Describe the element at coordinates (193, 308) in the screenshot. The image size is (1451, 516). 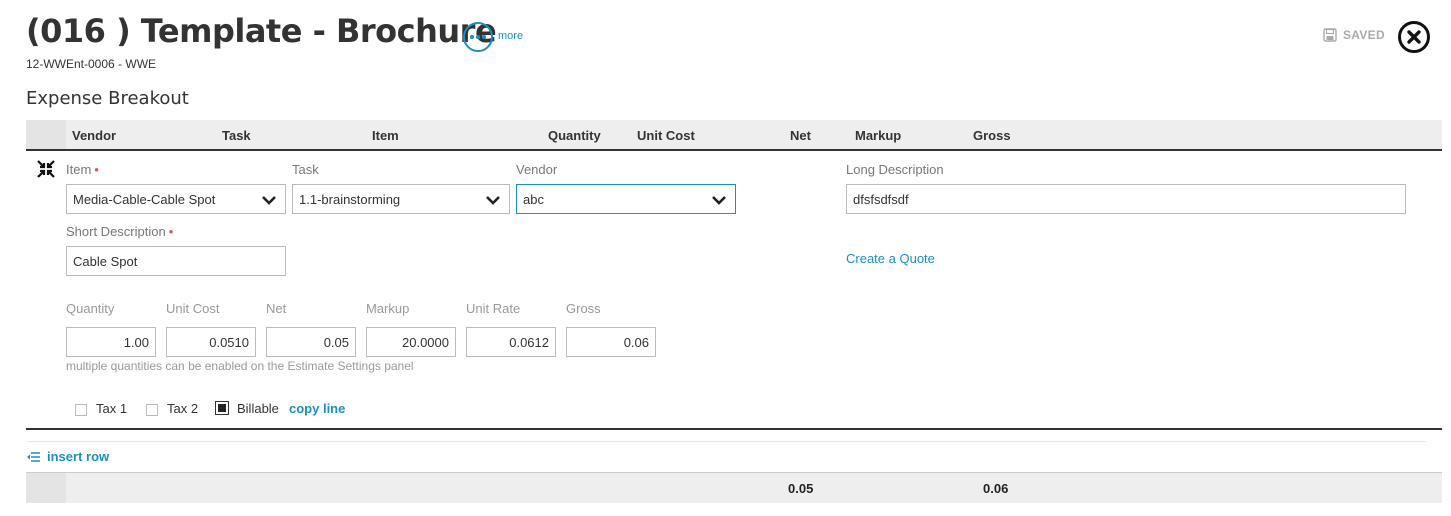
I see `unit-cost-label: Unit Cost` at that location.